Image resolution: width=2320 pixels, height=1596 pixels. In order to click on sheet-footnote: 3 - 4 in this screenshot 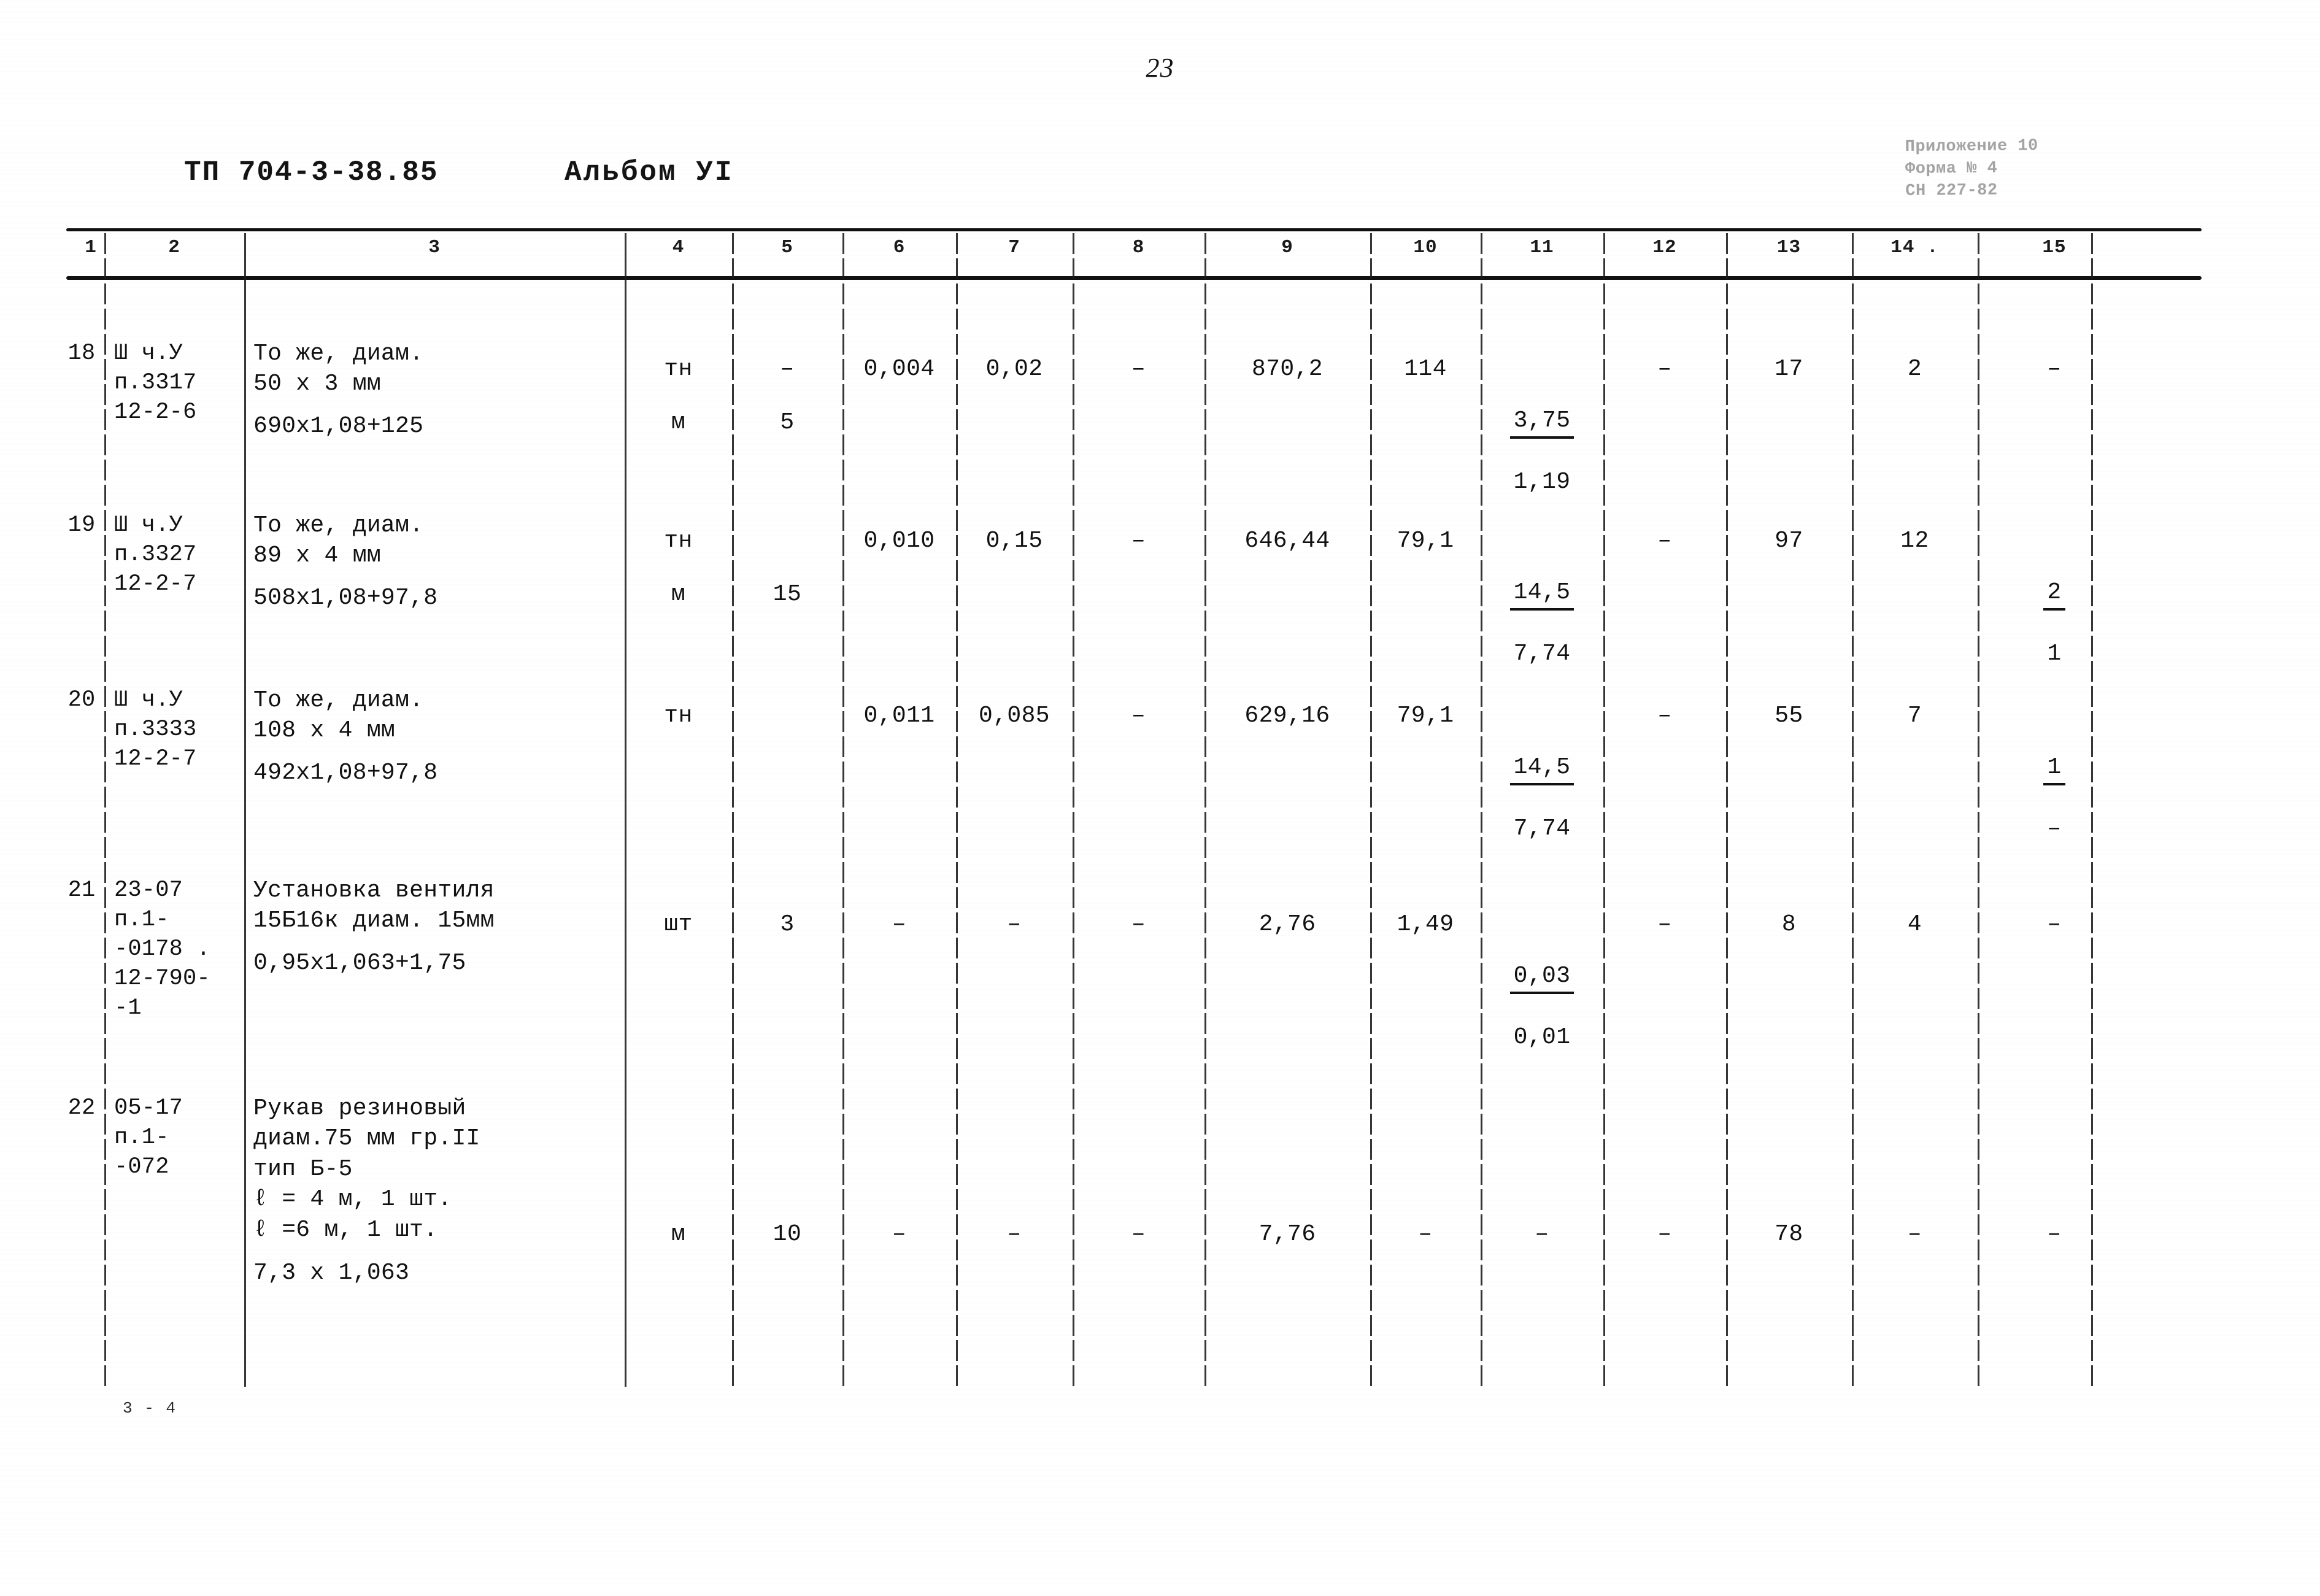, I will do `click(150, 1408)`.